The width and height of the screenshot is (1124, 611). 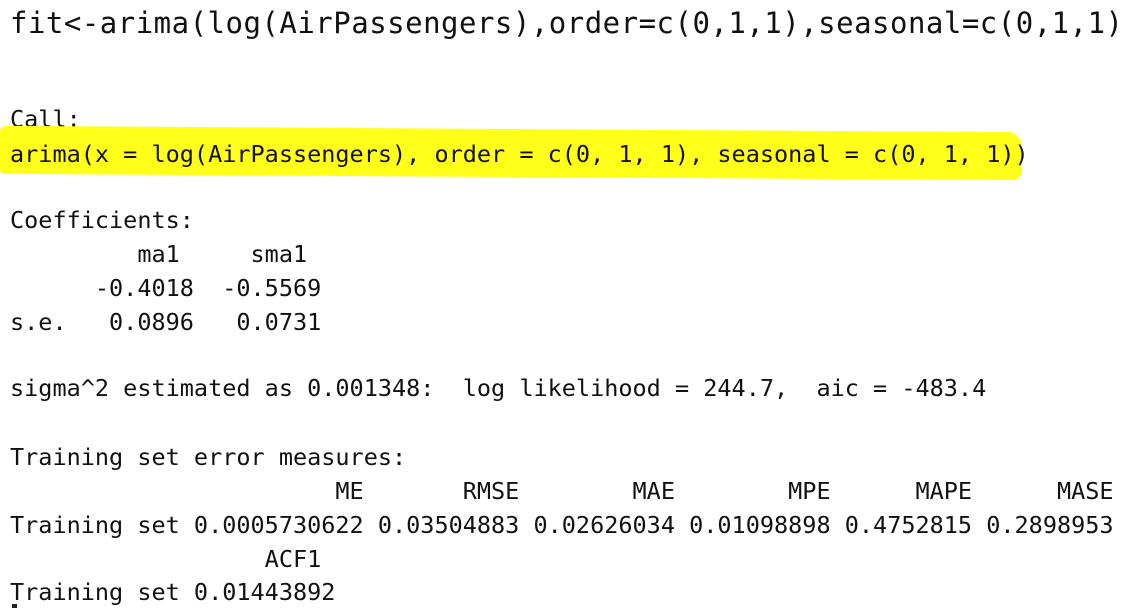 I want to click on coefficients-label: Coefficients:, so click(x=102, y=220).